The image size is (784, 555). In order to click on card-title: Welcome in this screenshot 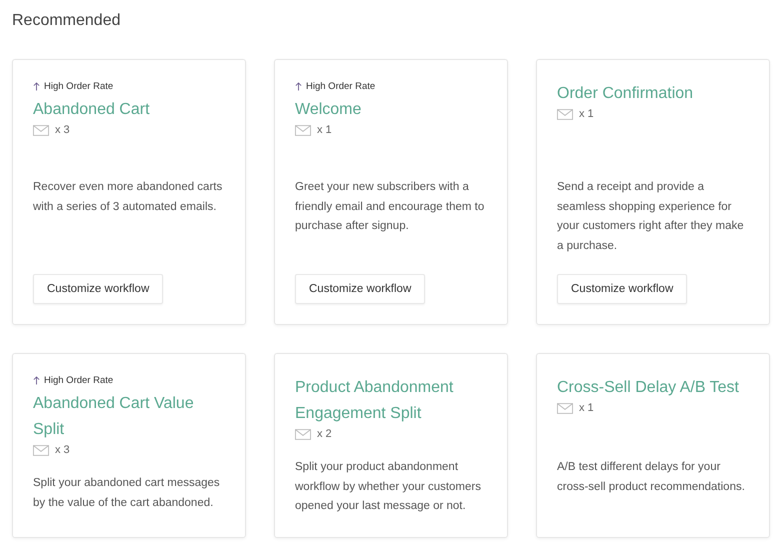, I will do `click(391, 110)`.